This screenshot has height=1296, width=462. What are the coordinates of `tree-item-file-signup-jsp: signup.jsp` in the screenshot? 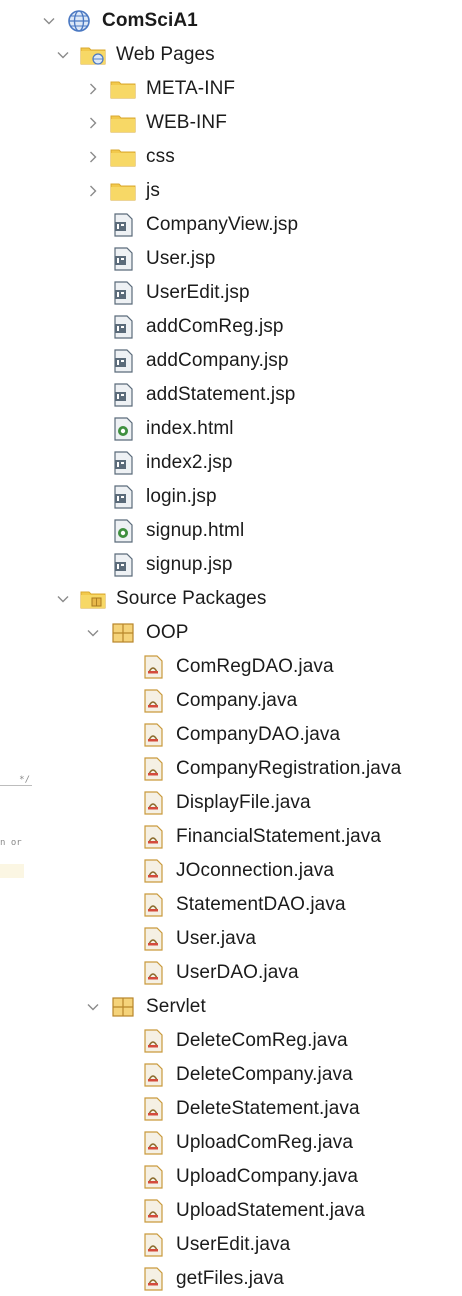 It's located at (171, 565).